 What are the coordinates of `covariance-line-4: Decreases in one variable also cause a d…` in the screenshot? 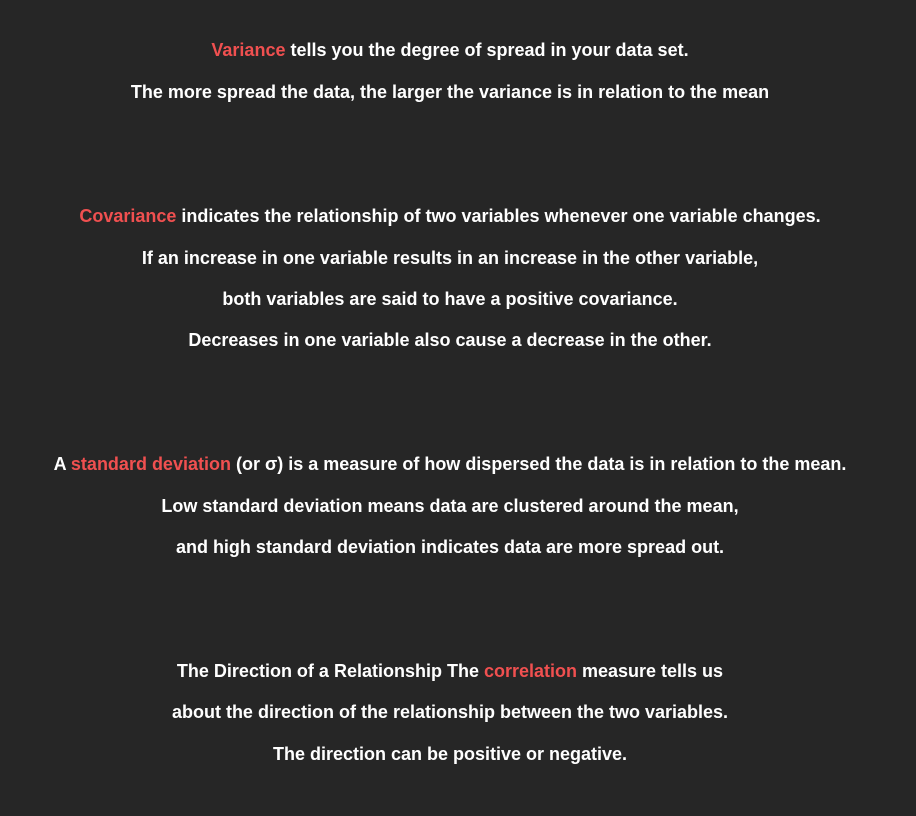 It's located at (450, 340).